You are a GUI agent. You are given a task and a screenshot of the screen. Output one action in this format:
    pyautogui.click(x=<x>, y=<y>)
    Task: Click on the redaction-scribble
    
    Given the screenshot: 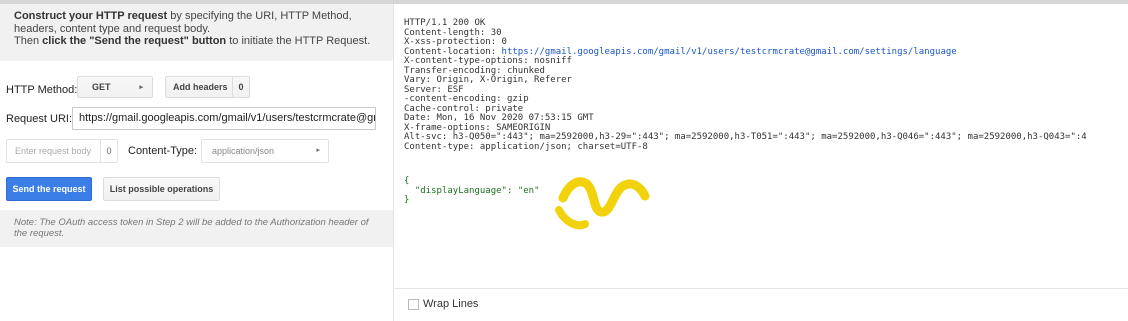 What is the action you would take?
    pyautogui.click(x=602, y=203)
    